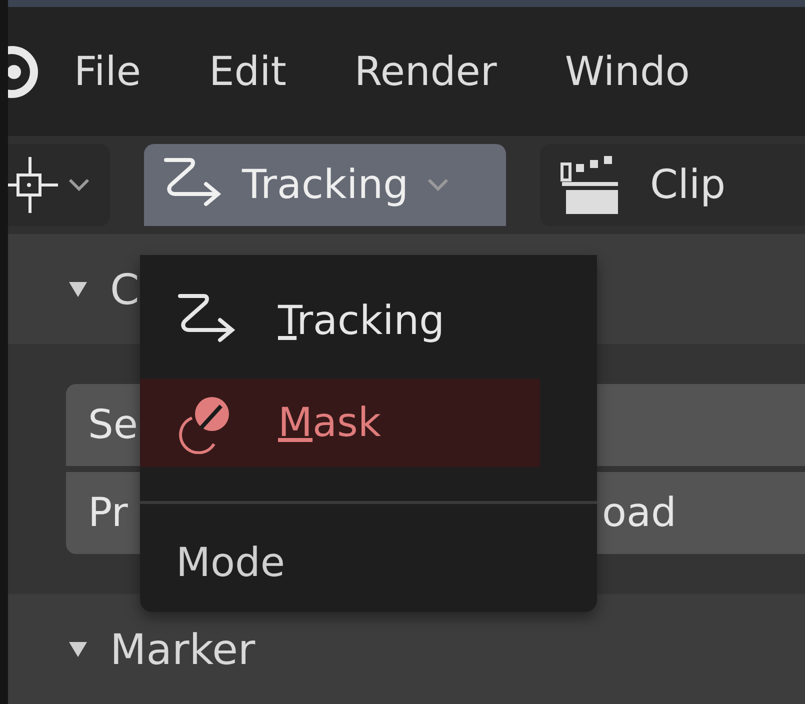 Image resolution: width=805 pixels, height=704 pixels. What do you see at coordinates (125, 289) in the screenshot?
I see `panel-title: C` at bounding box center [125, 289].